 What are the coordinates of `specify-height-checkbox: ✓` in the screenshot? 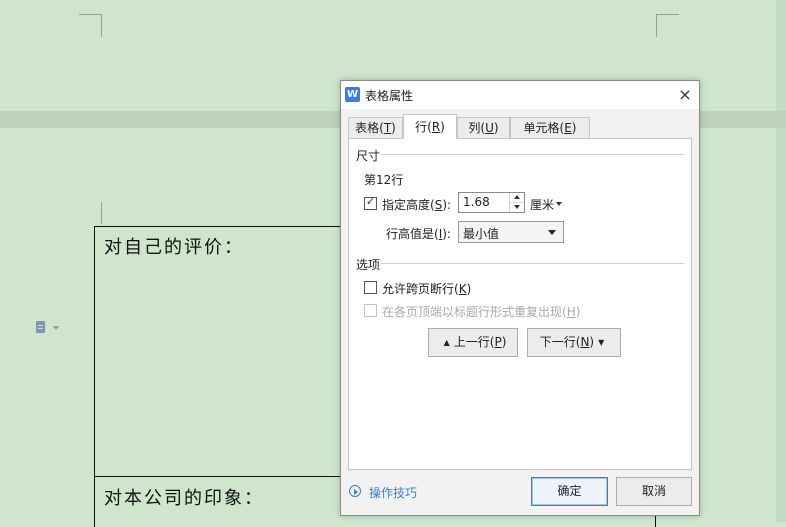 It's located at (370, 202).